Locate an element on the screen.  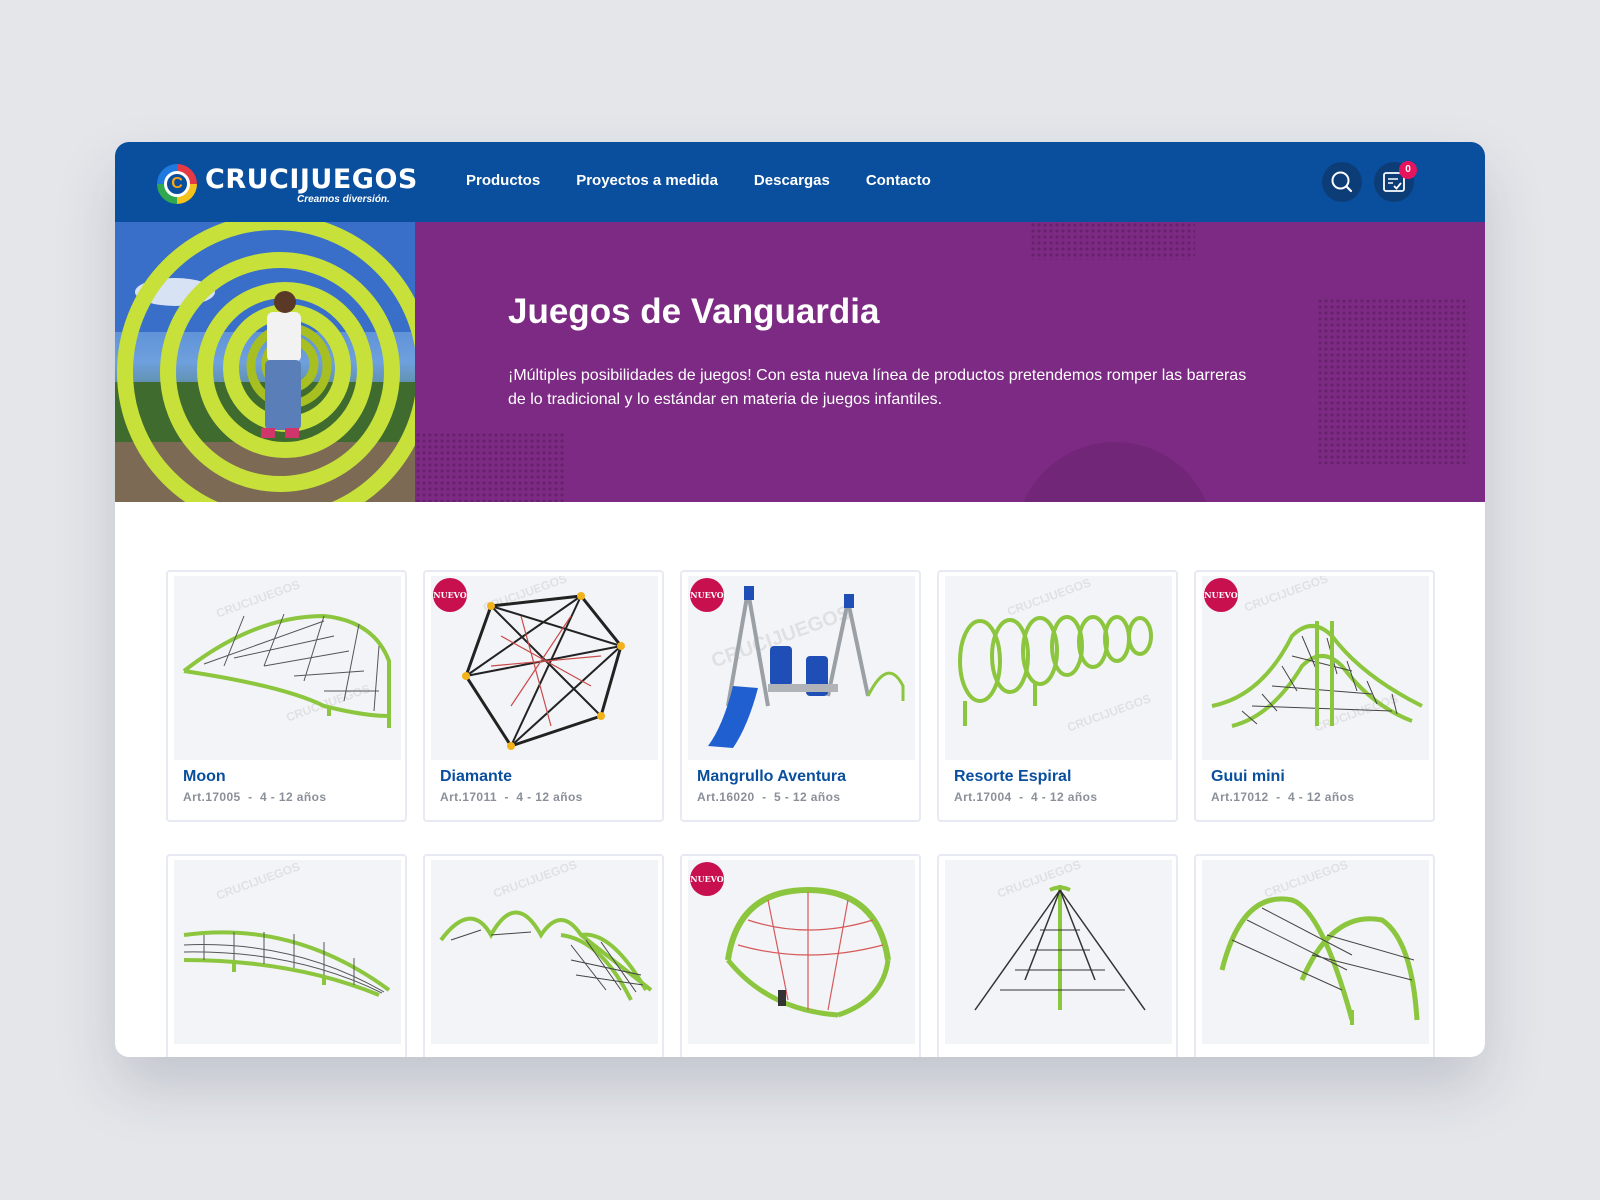
product-art: Art.17012 is located at coordinates (1240, 797).